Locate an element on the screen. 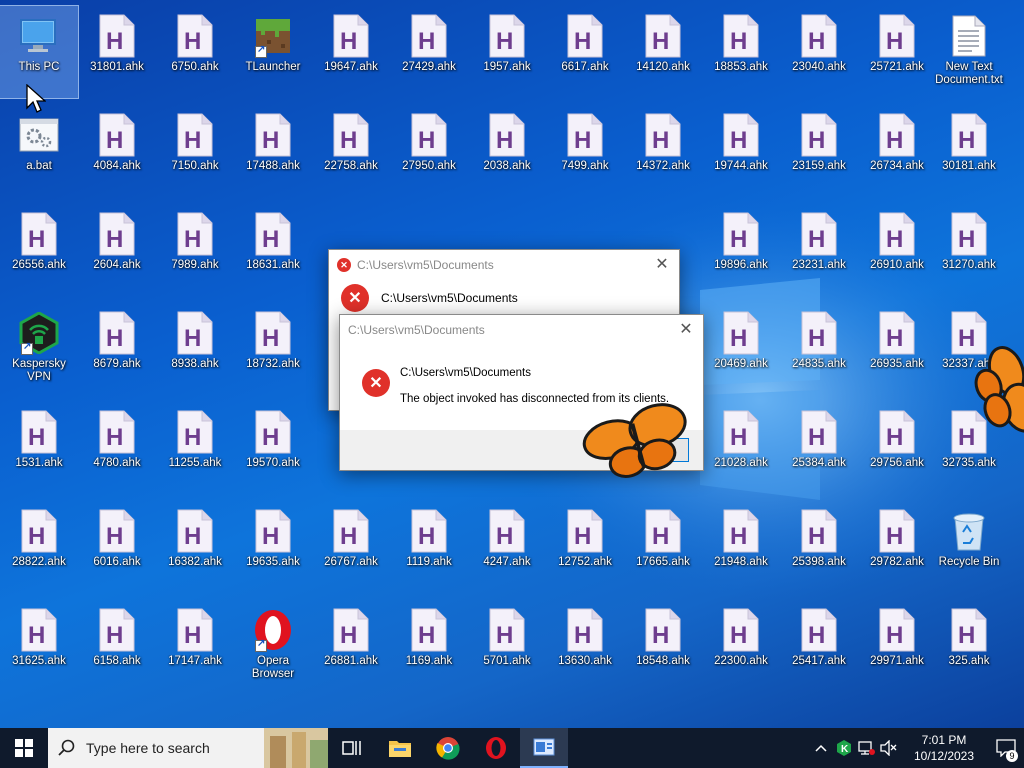  desktop-icon: H 13630.ahk is located at coordinates (585, 646).